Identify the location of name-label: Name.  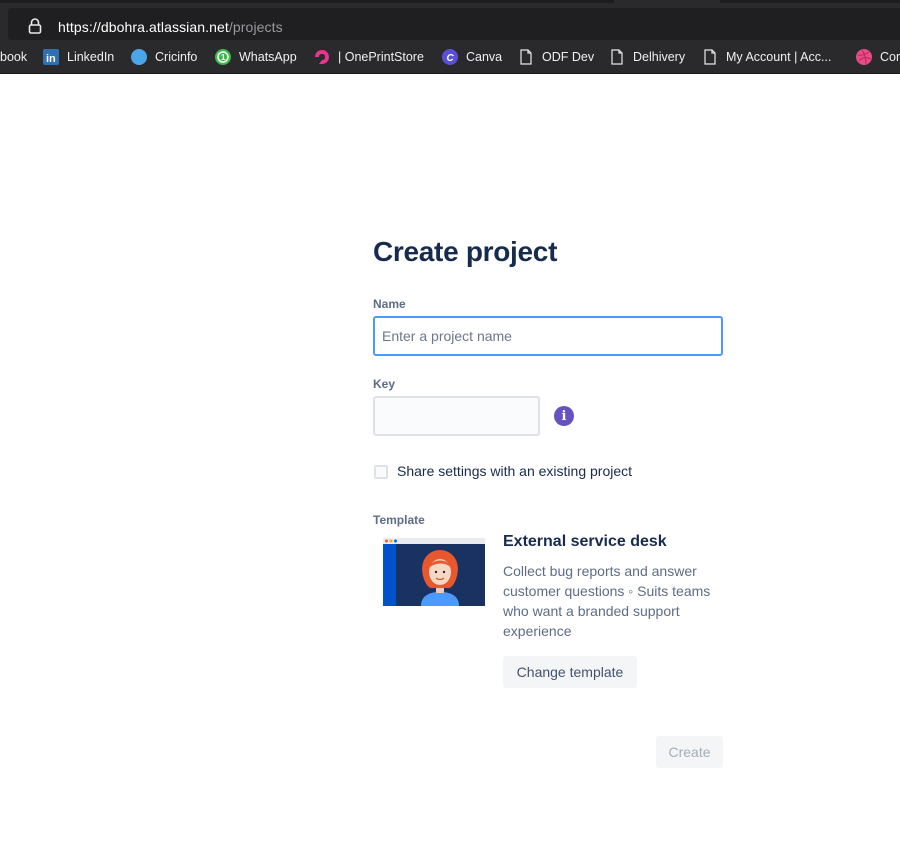
(389, 304).